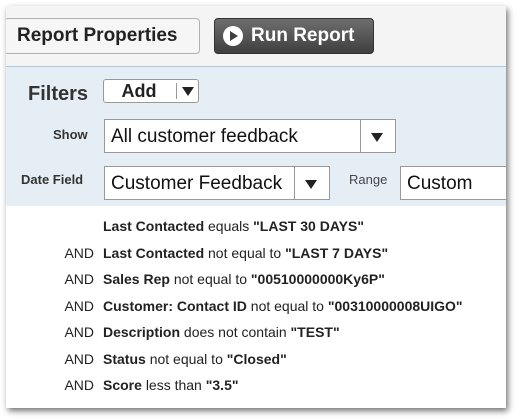 The width and height of the screenshot is (520, 420). I want to click on date-field-dropdown, so click(311, 183).